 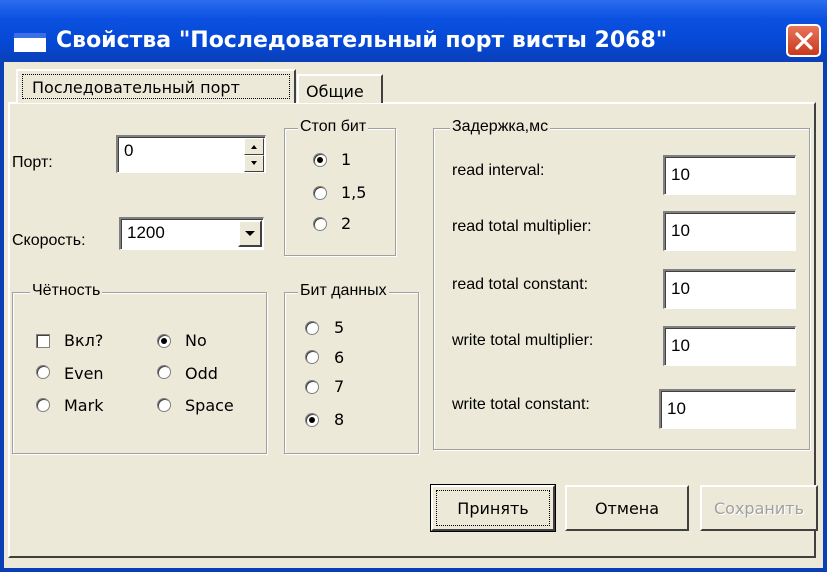 I want to click on spin-up-button, so click(x=254, y=146).